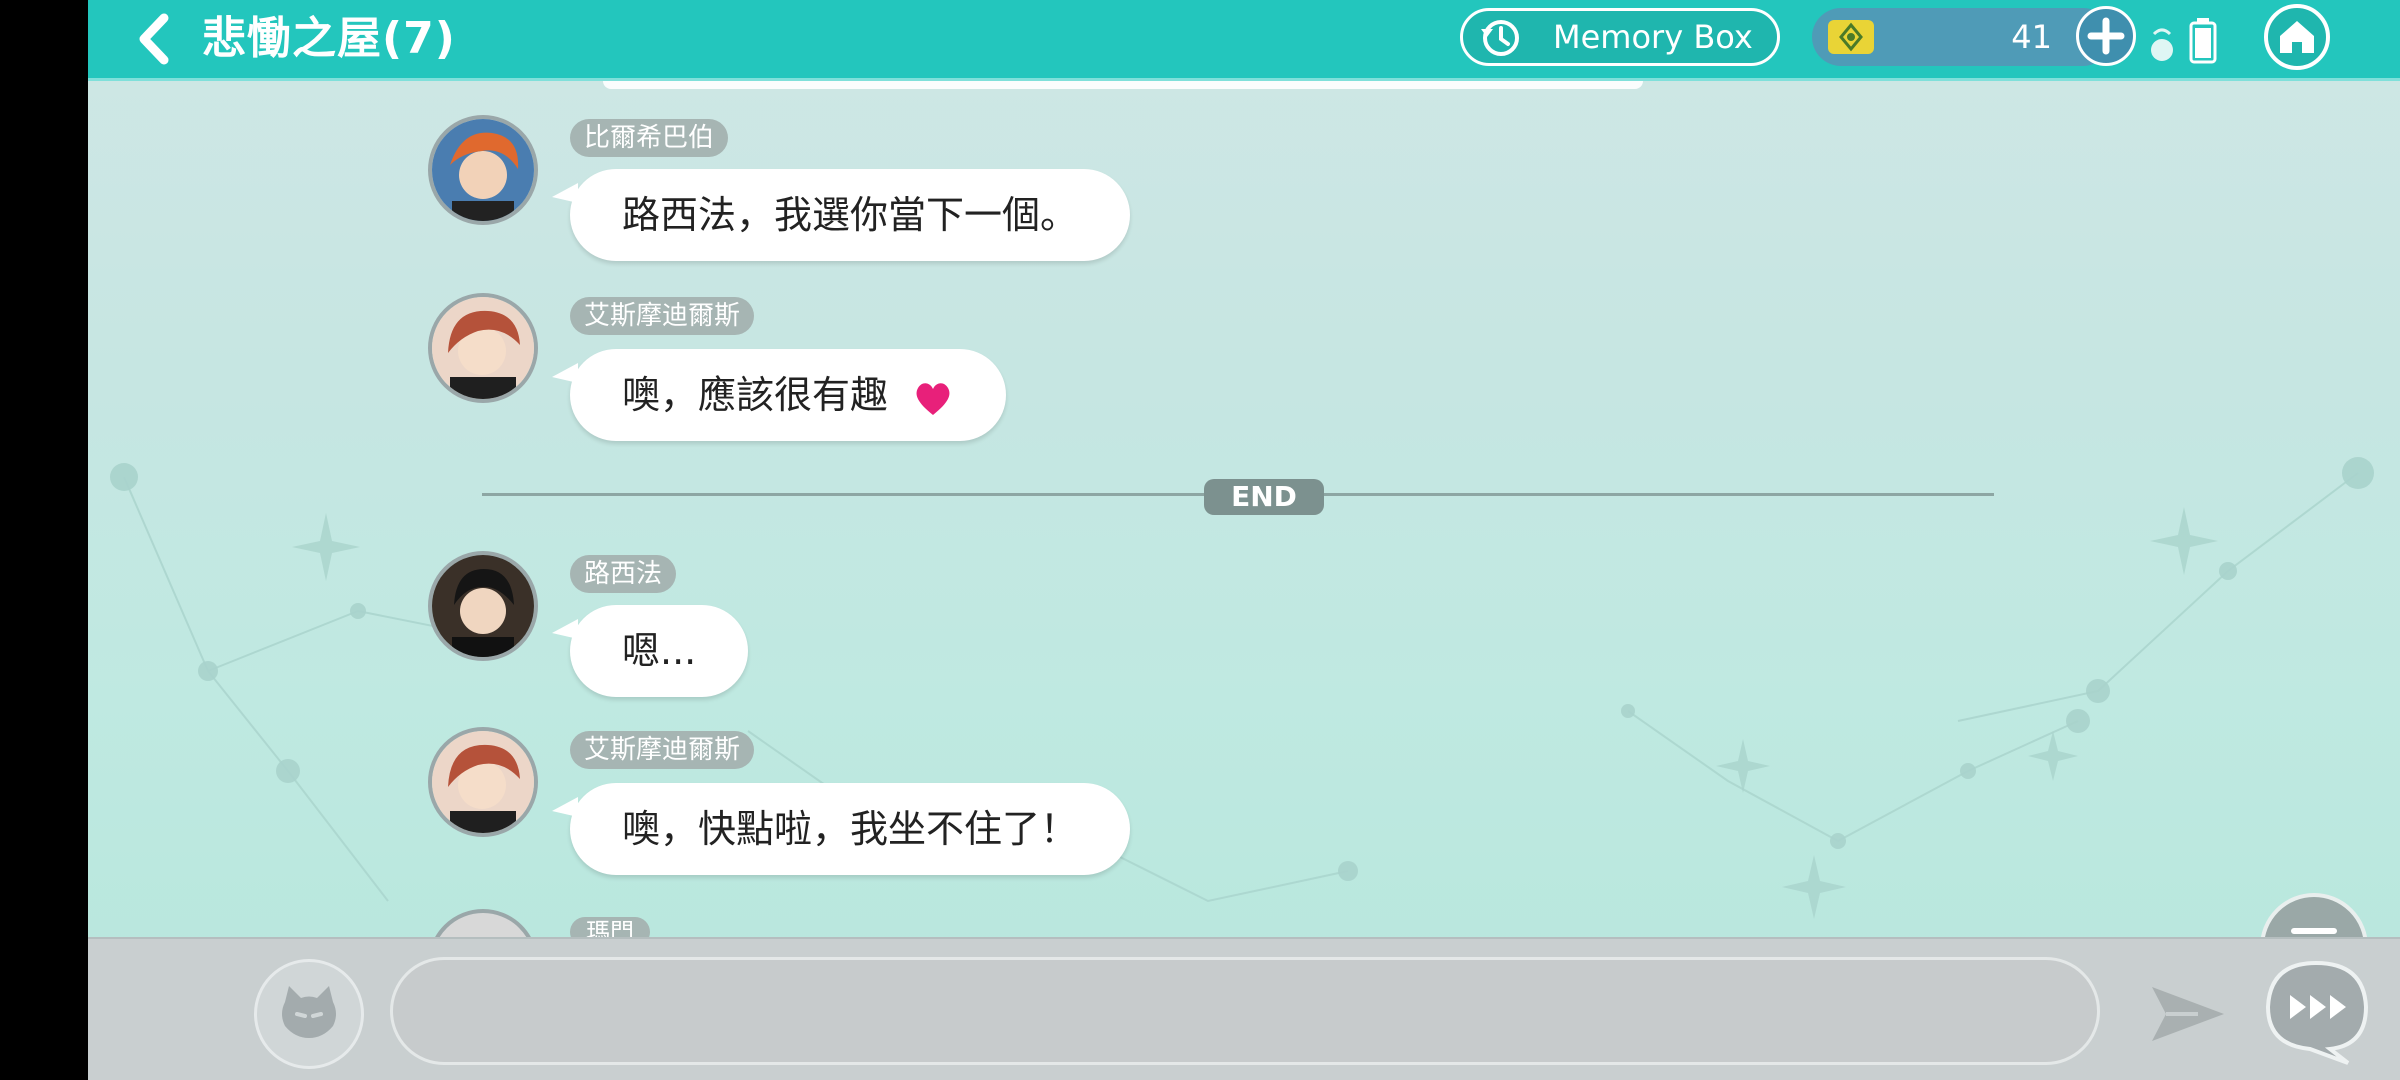  Describe the element at coordinates (2031, 37) in the screenshot. I see `currency-count: 41` at that location.